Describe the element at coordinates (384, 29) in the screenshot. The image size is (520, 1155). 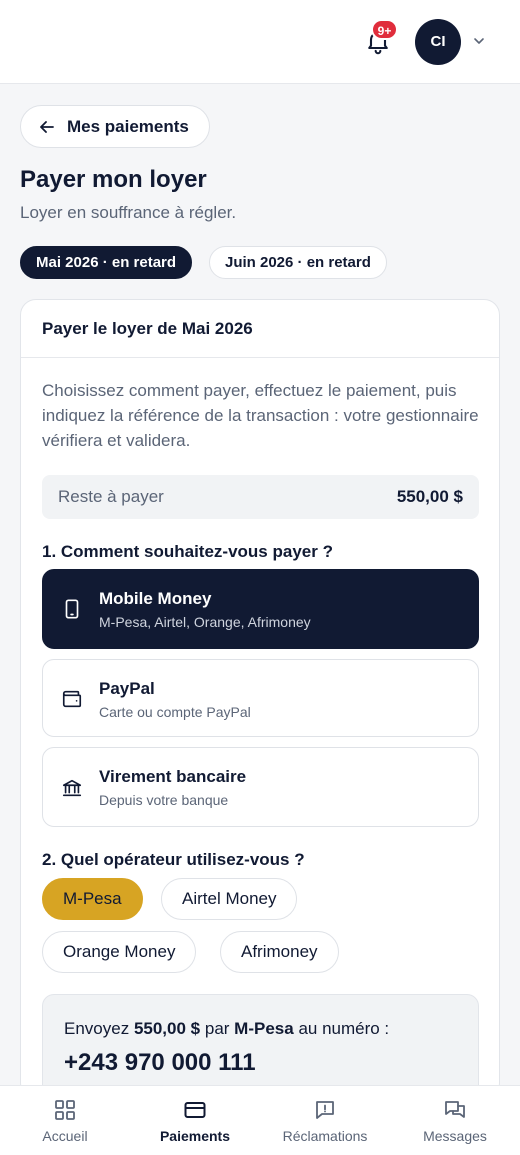
I see `notification-badge: 9+` at that location.